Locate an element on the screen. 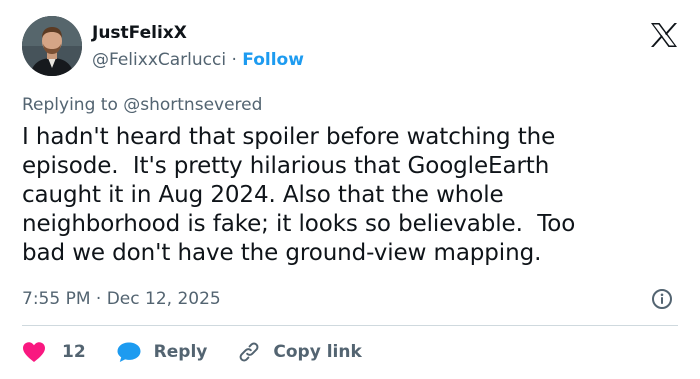  divider is located at coordinates (350, 325).